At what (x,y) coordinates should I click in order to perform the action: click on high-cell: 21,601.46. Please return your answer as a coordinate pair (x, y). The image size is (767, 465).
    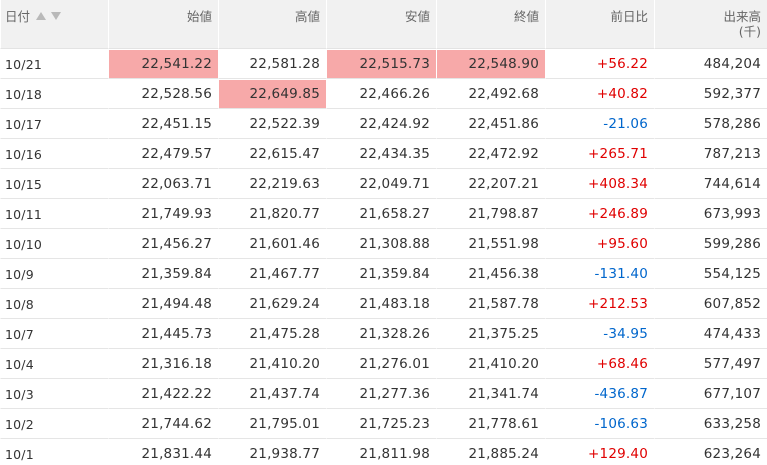
    Looking at the image, I should click on (272, 244).